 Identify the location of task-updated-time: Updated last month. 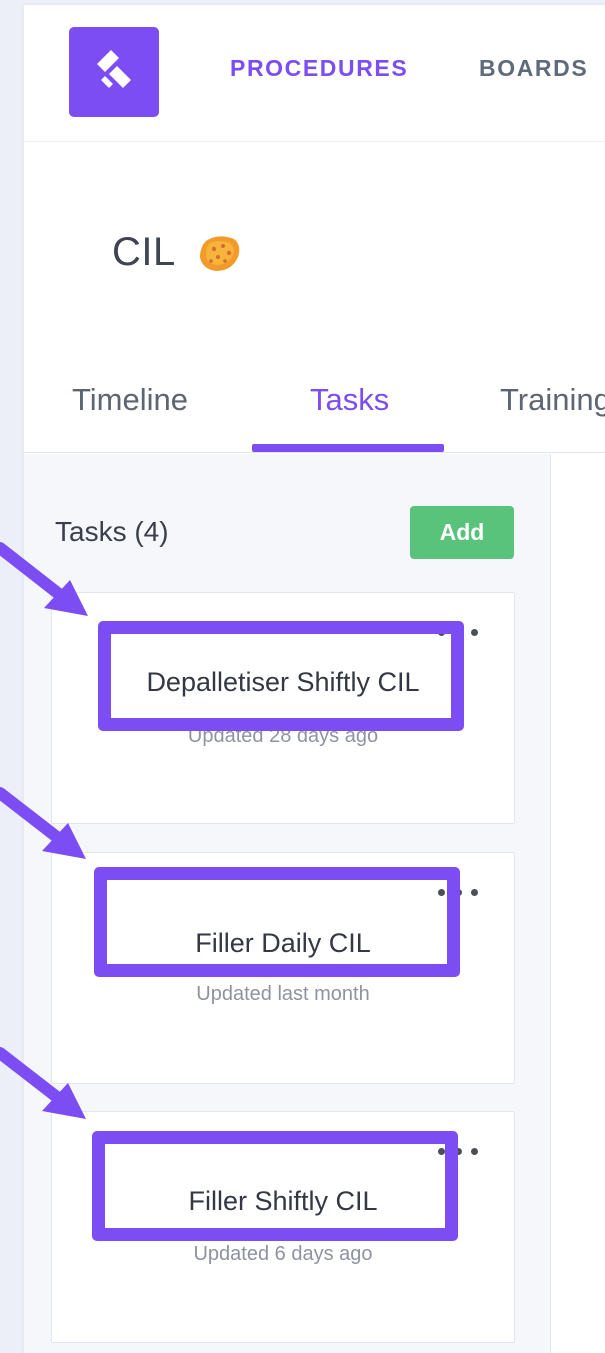
(283, 994).